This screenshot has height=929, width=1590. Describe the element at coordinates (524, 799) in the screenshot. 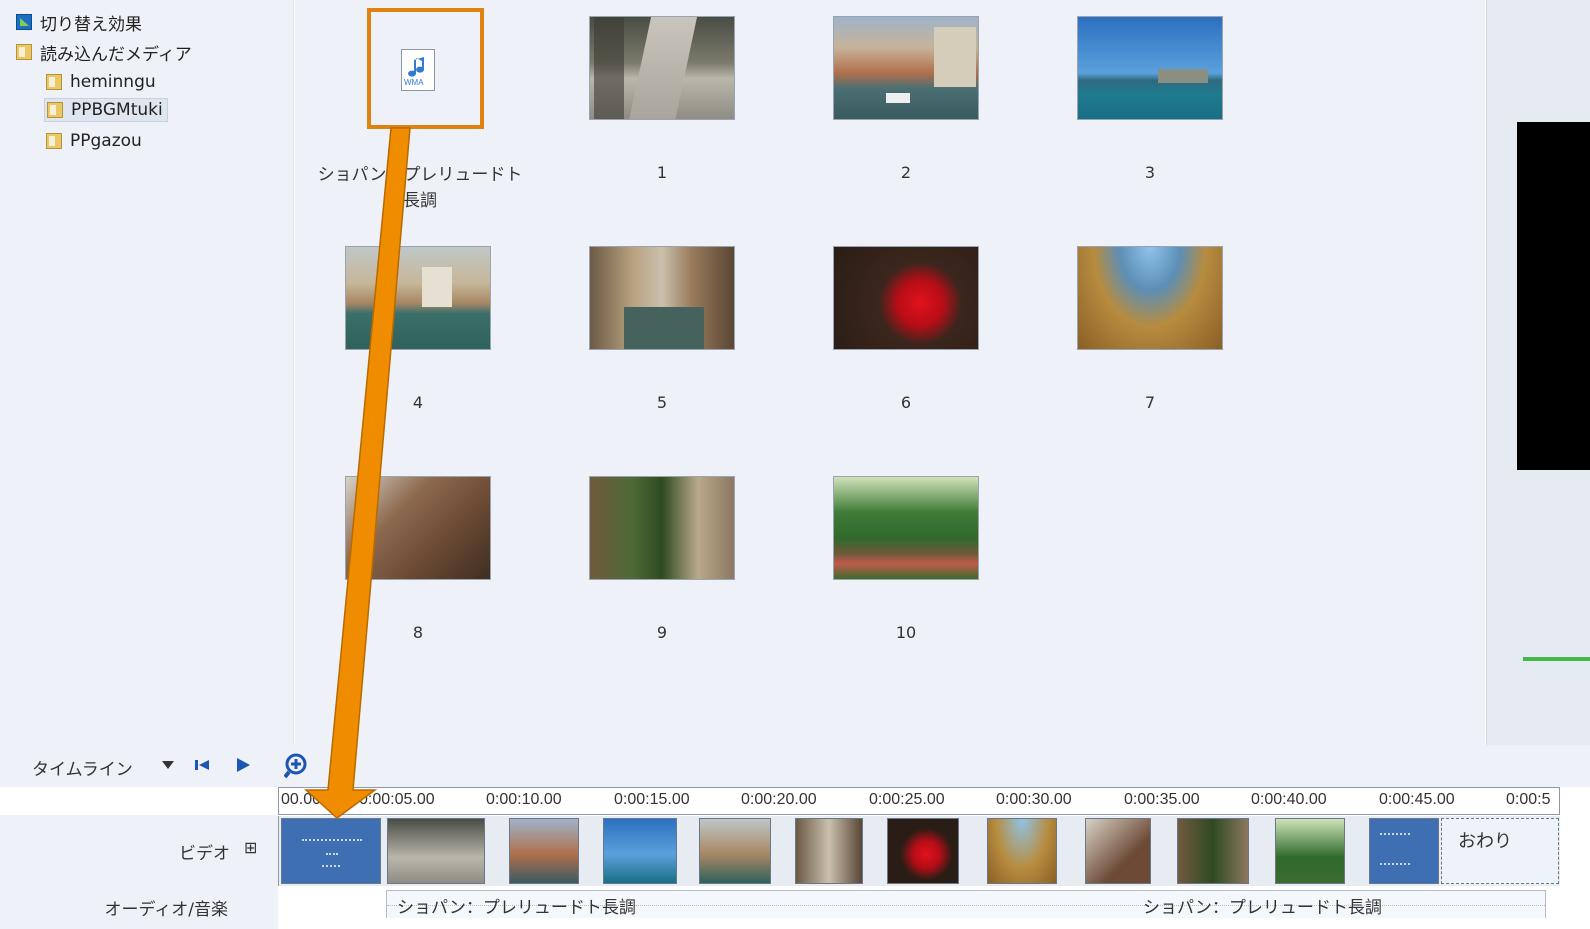

I see `ruler-tick-label: 0:00:10.00` at that location.